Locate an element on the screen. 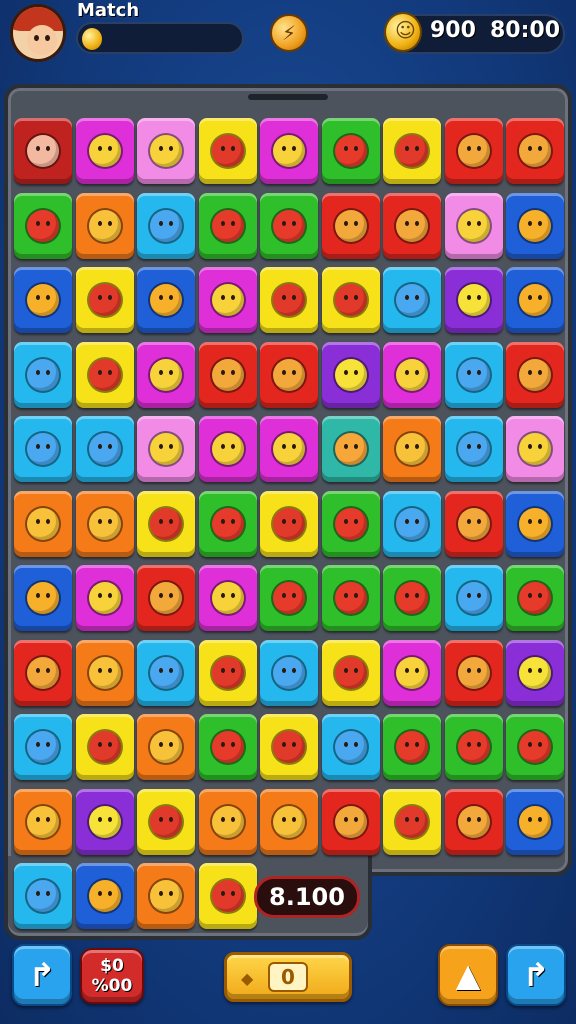 The width and height of the screenshot is (576, 1024). player-avatar is located at coordinates (38, 33).